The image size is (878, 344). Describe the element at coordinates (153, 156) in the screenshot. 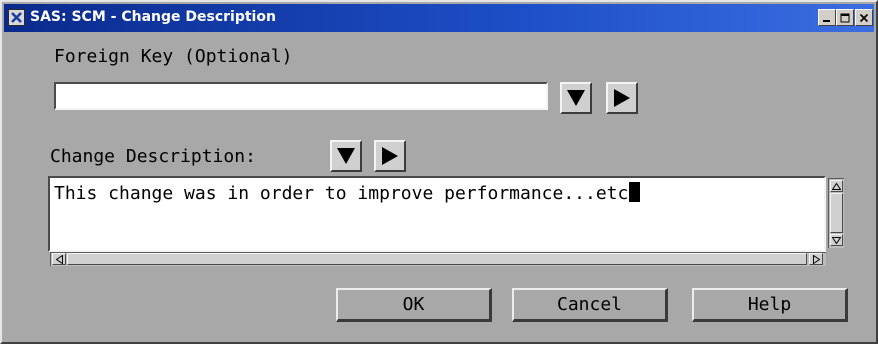

I see `change-description-label: Change Description:` at that location.